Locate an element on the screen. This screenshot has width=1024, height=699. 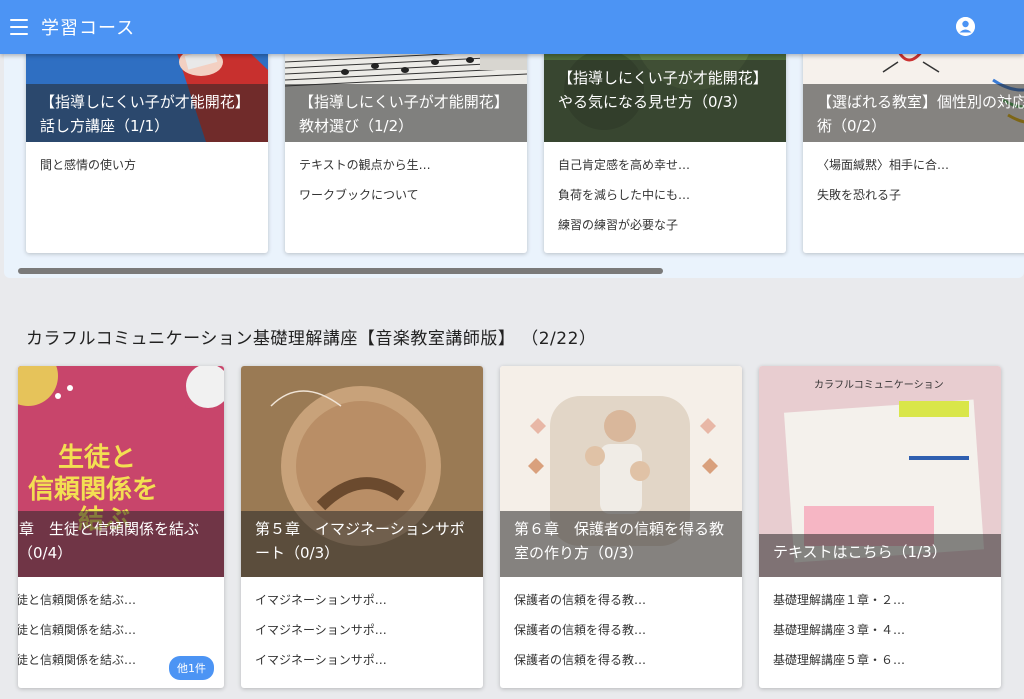
course-card-title: ４章 生徒と信頼関係を結ぶ（0/4） is located at coordinates (121, 544).